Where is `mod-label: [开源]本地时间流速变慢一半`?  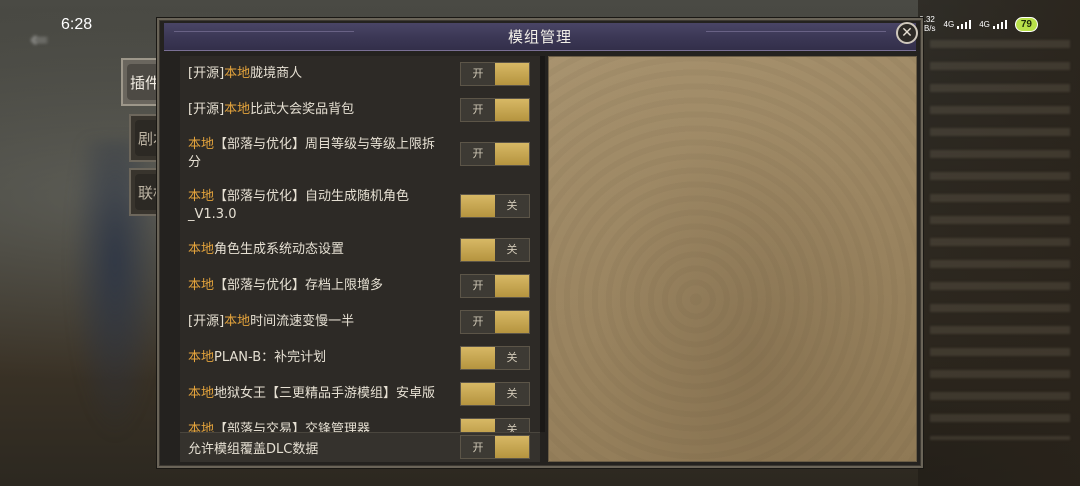 mod-label: [开源]本地时间流速变慢一半 is located at coordinates (271, 321).